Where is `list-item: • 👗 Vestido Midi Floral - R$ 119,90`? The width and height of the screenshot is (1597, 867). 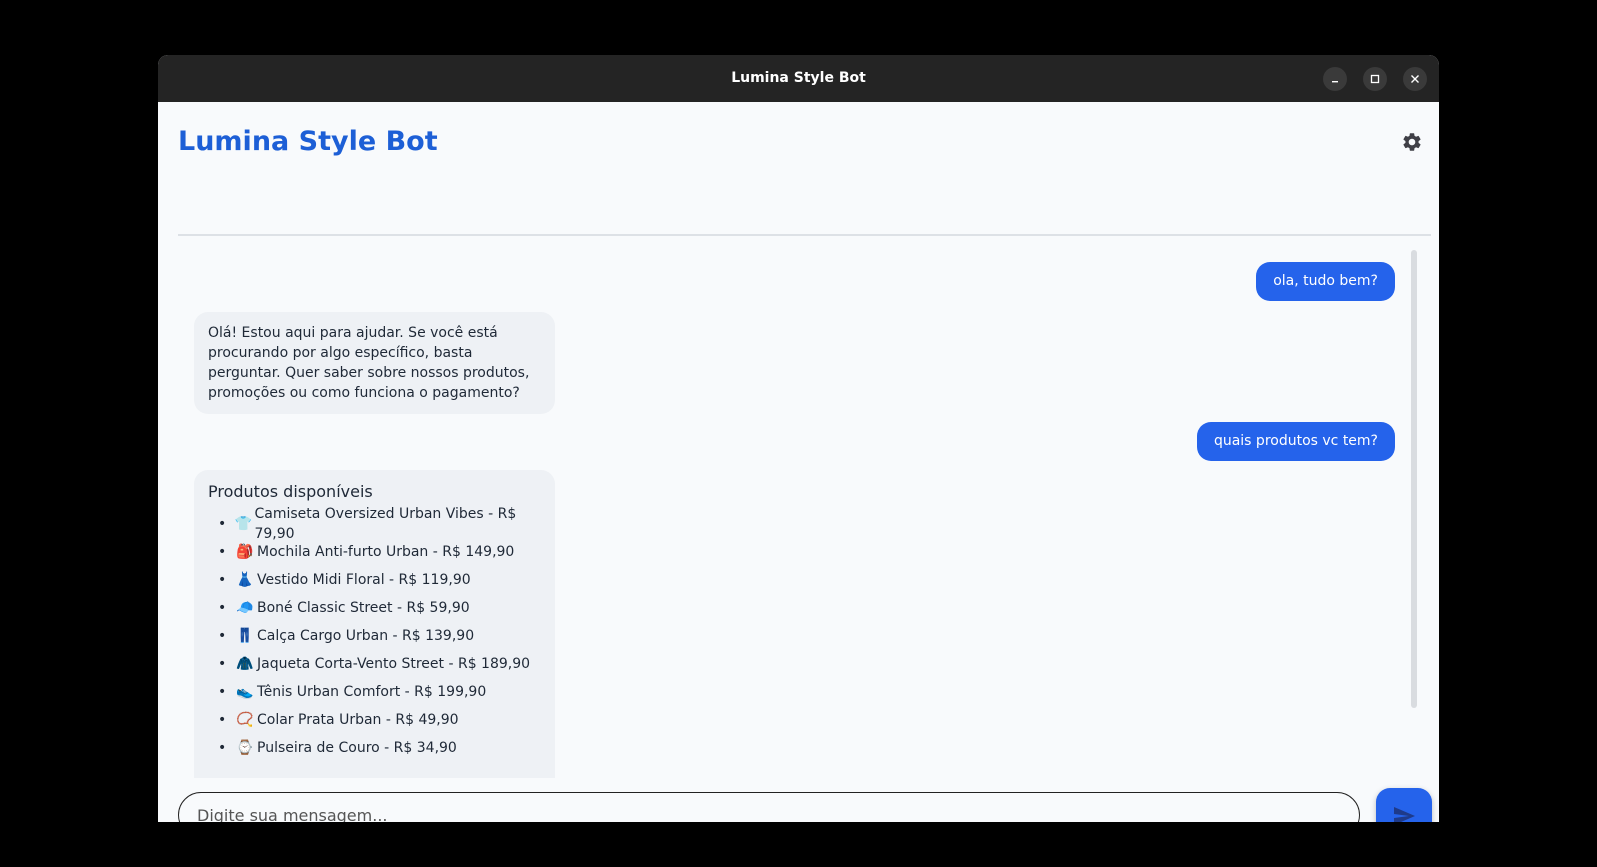
list-item: • 👗 Vestido Midi Floral - R$ 119,90 is located at coordinates (374, 580).